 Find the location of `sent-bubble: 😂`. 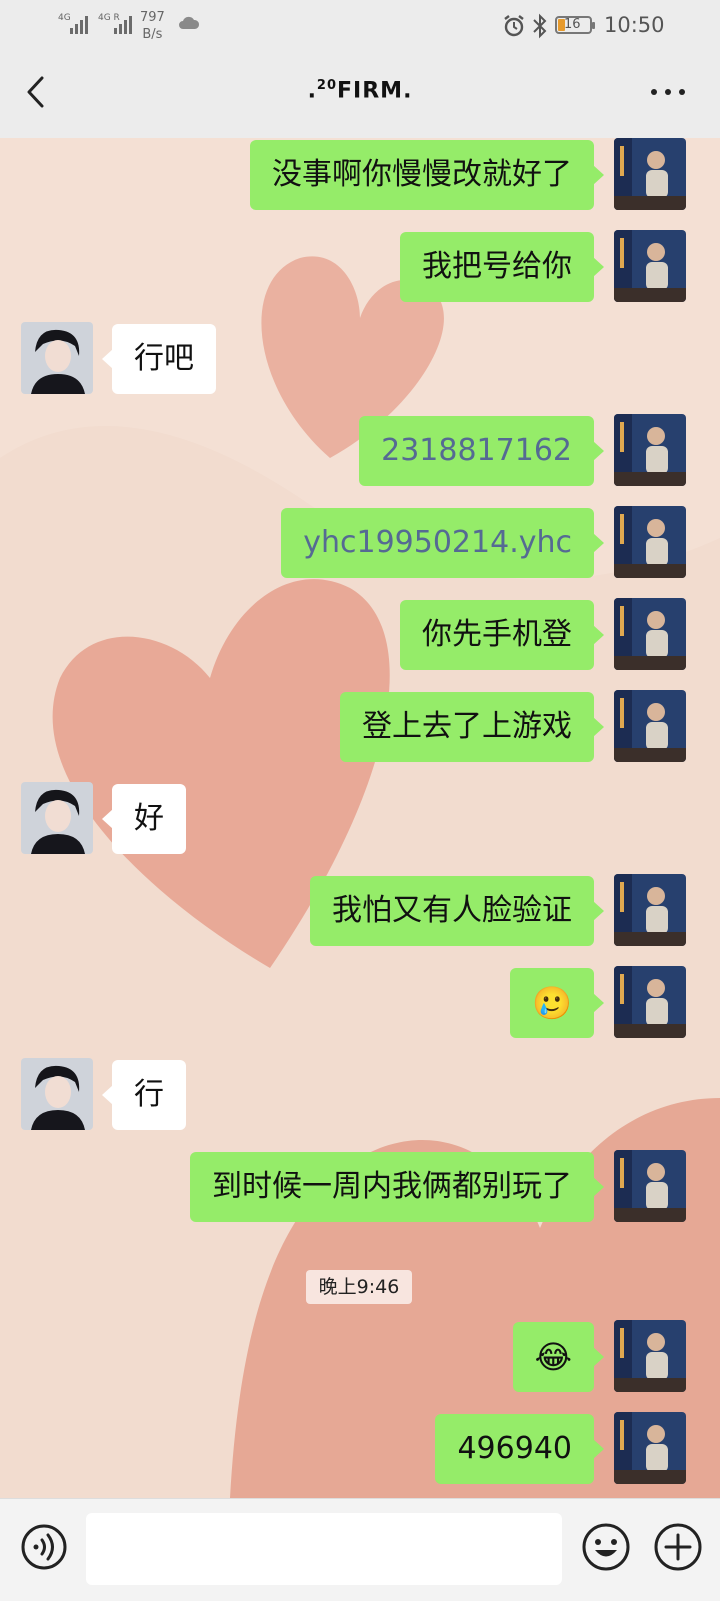

sent-bubble: 😂 is located at coordinates (558, 1357).